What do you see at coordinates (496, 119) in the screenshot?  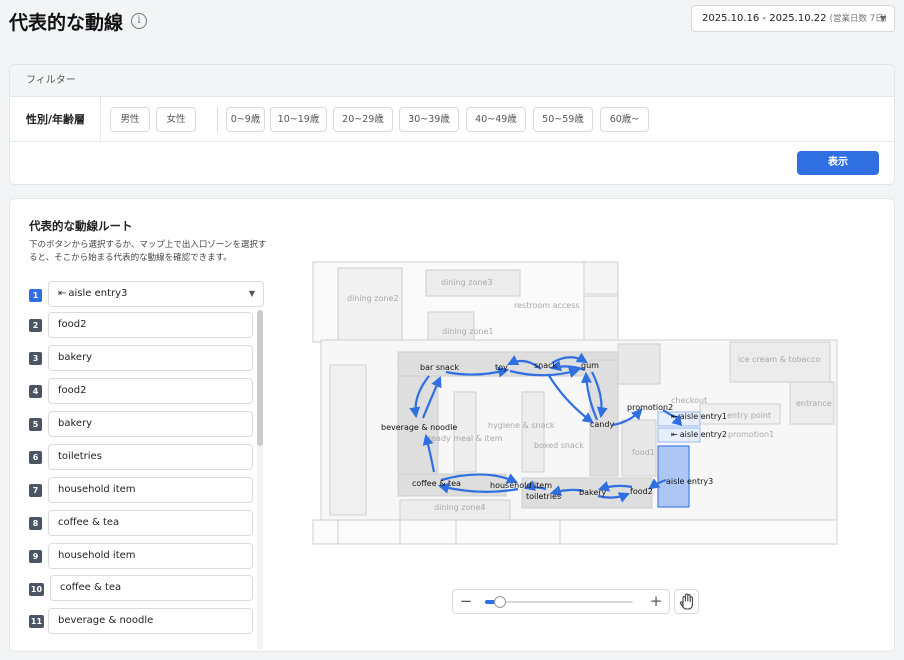 I see `chip-age-40-49: 40~49歳` at bounding box center [496, 119].